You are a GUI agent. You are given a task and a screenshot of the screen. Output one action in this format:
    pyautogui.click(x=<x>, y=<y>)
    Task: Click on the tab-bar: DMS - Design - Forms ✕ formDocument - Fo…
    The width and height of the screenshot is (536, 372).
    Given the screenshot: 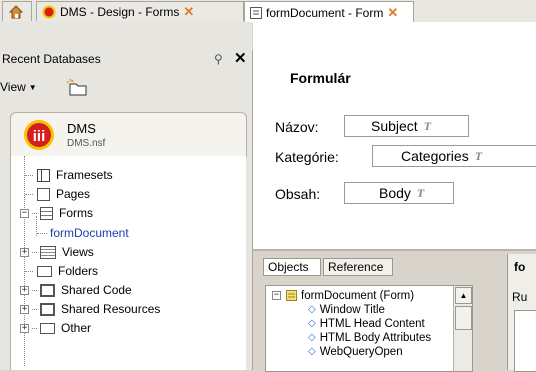 What is the action you would take?
    pyautogui.click(x=268, y=11)
    